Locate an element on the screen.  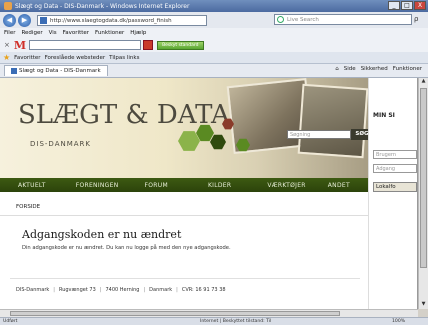
login-title: MIN SI is located at coordinates (384, 115).